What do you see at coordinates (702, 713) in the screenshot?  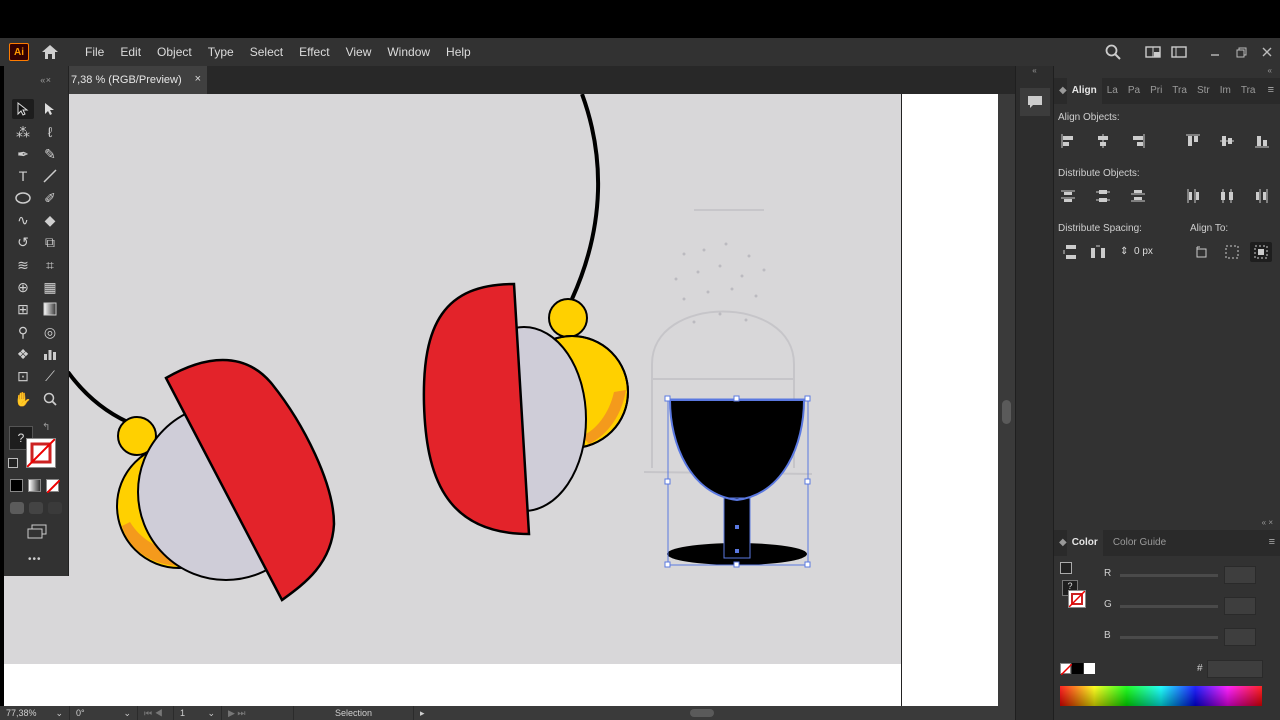 I see `horizontal-scroll-thumb` at bounding box center [702, 713].